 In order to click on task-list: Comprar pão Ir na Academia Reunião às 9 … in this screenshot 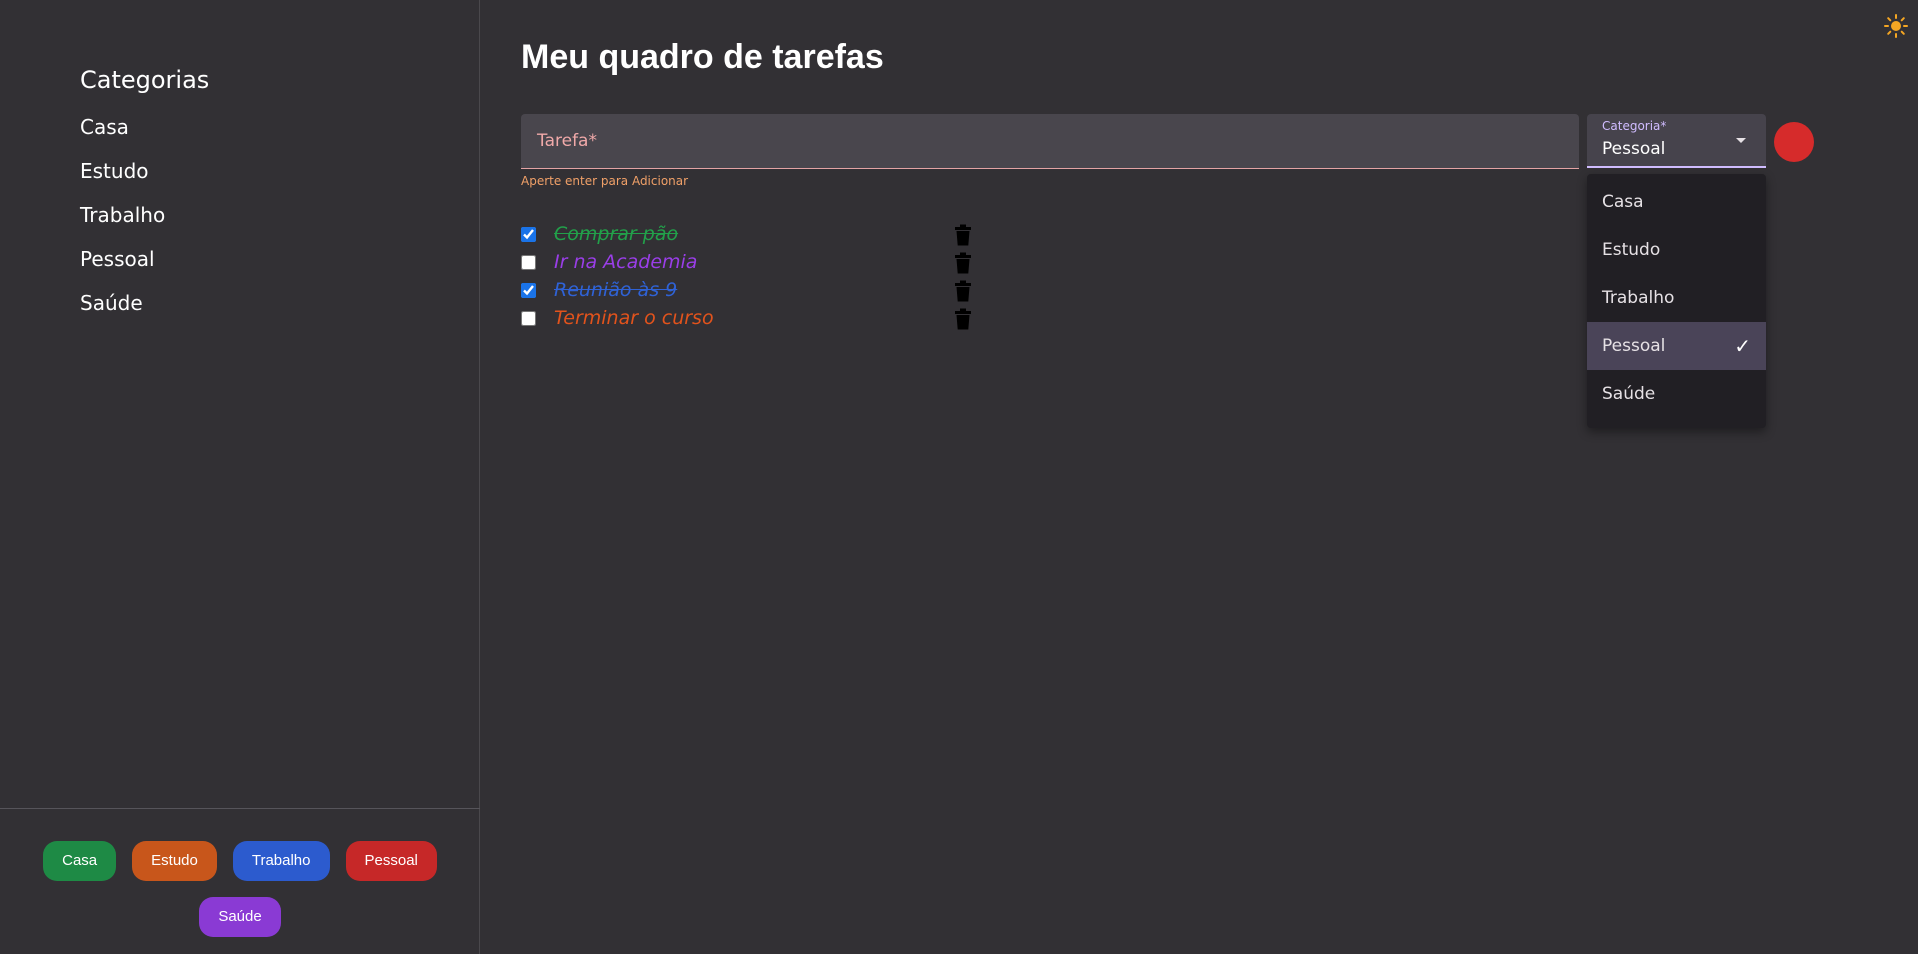, I will do `click(751, 278)`.